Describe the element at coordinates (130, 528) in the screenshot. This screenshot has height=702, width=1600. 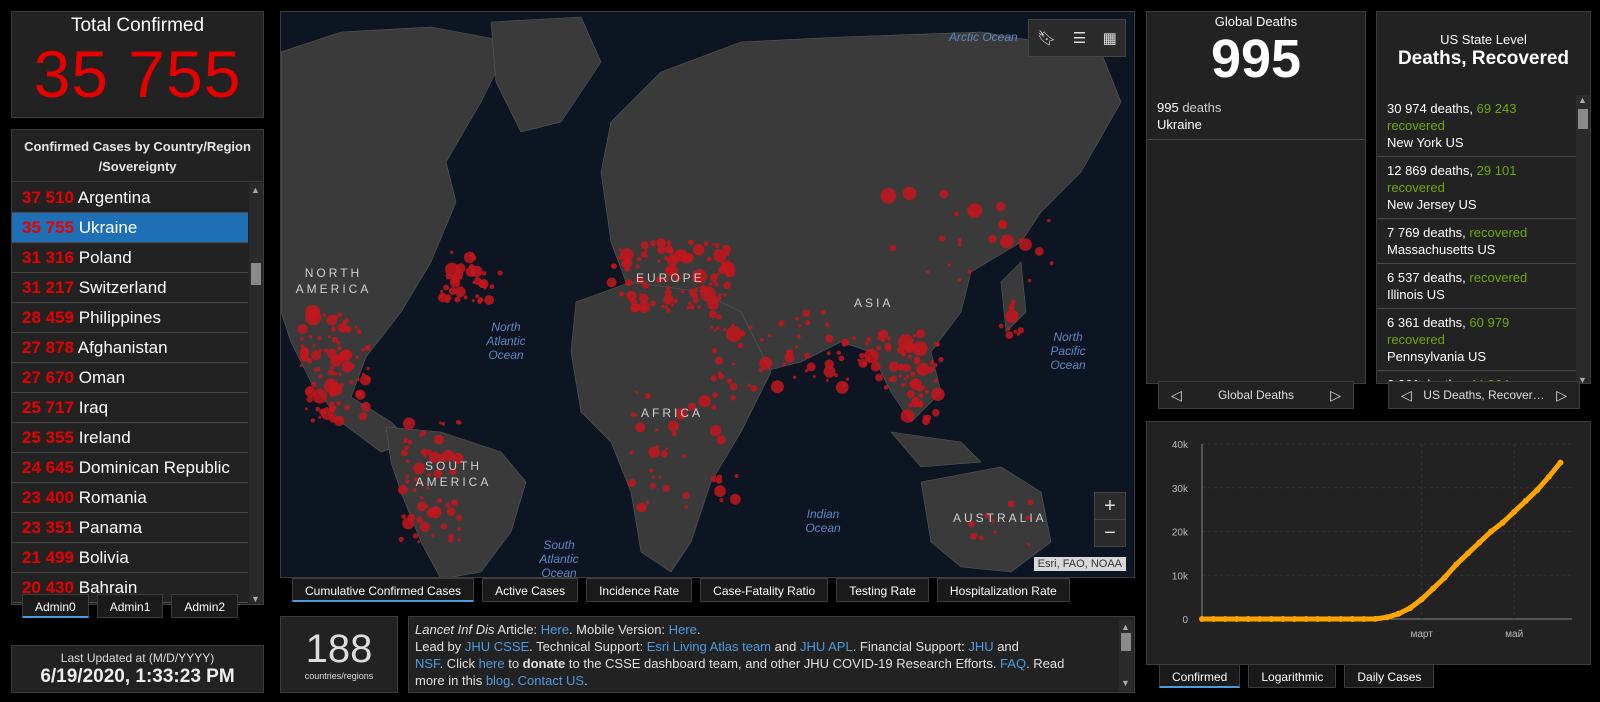
I see `country-row: 23 351 Panama` at that location.